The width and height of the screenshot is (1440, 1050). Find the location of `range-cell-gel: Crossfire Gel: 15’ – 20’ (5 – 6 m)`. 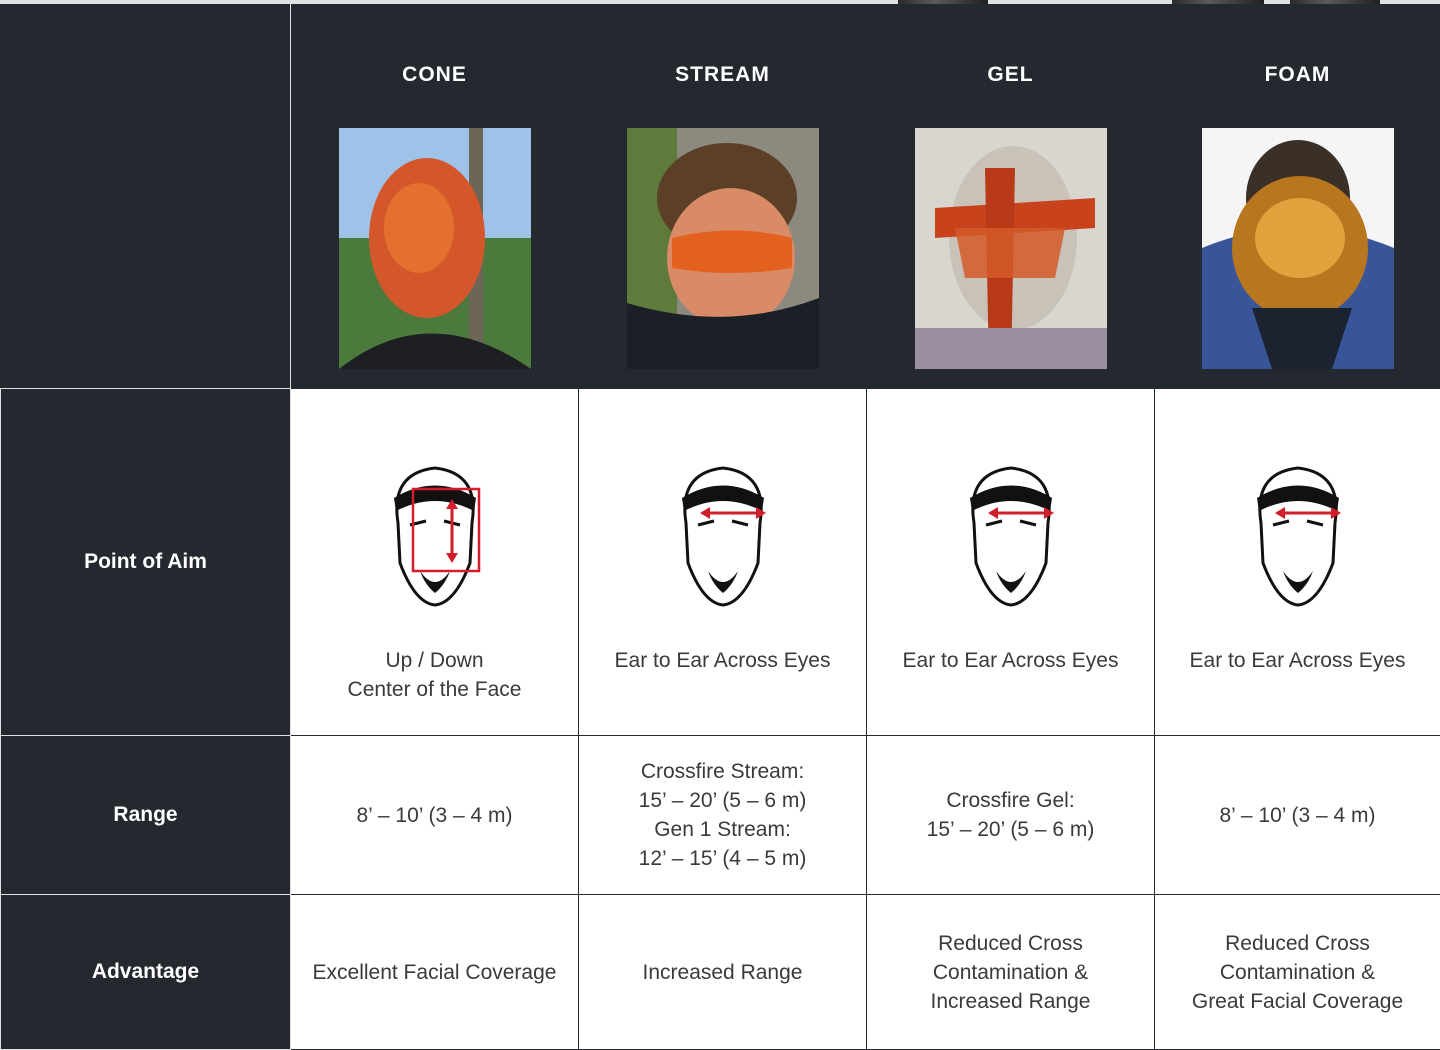

range-cell-gel: Crossfire Gel: 15’ – 20’ (5 – 6 m) is located at coordinates (1011, 815).